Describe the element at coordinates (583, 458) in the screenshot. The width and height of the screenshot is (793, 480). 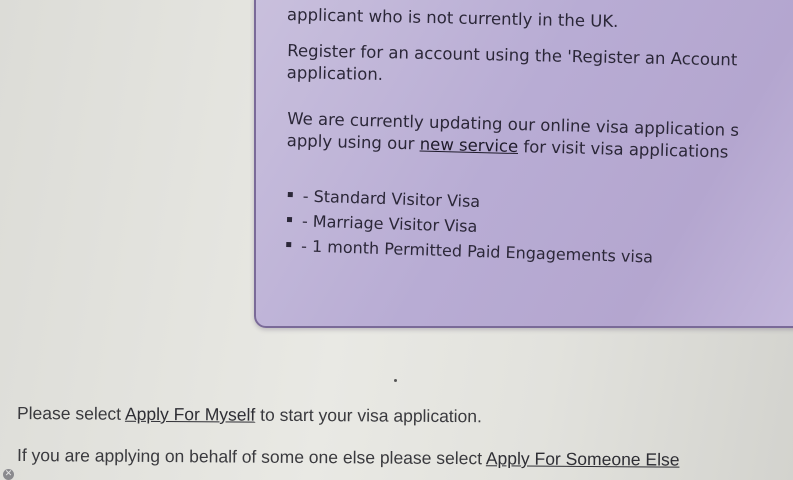
I see `apply-for-someone-else-link: Apply For Someone Else` at that location.